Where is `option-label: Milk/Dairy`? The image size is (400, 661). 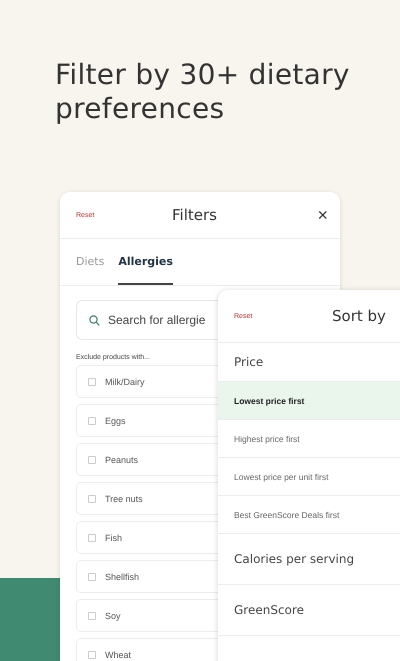 option-label: Milk/Dairy is located at coordinates (124, 381).